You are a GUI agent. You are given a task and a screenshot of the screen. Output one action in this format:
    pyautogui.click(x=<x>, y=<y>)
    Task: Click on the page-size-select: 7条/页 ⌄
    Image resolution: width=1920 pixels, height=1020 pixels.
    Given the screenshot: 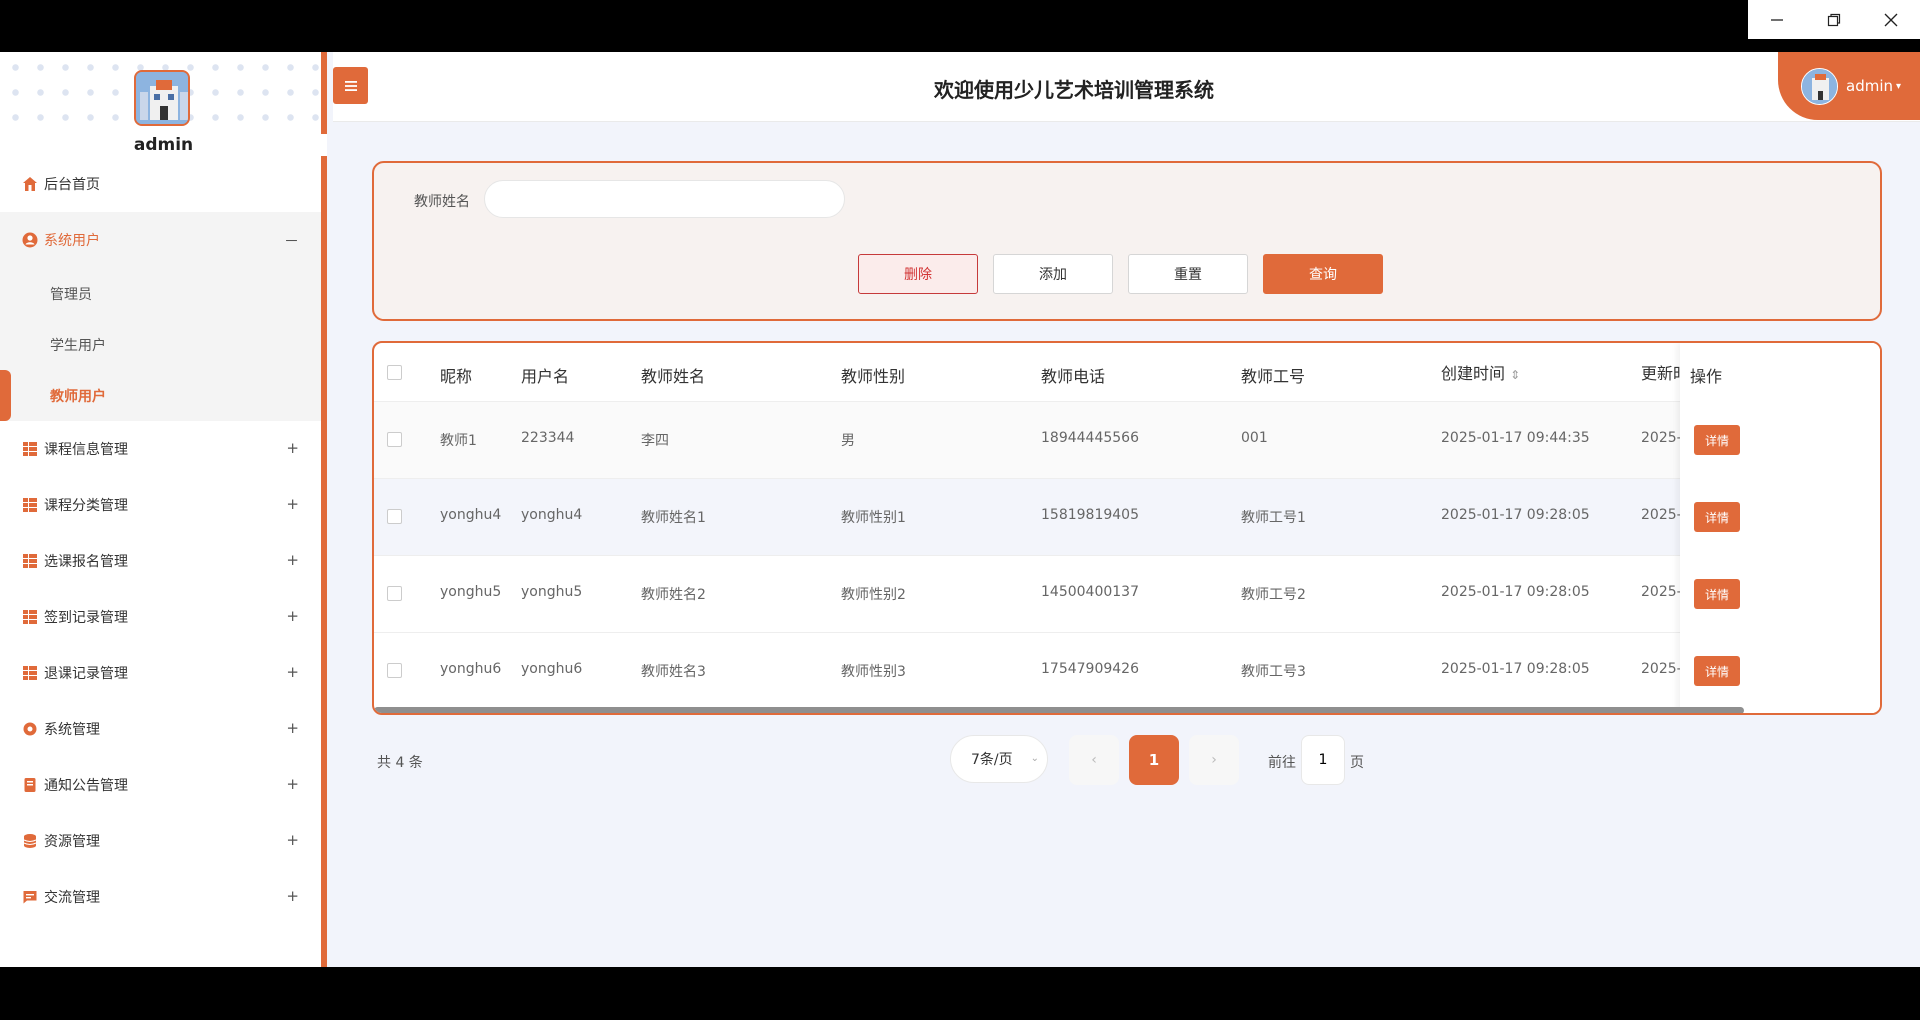 What is the action you would take?
    pyautogui.click(x=999, y=759)
    